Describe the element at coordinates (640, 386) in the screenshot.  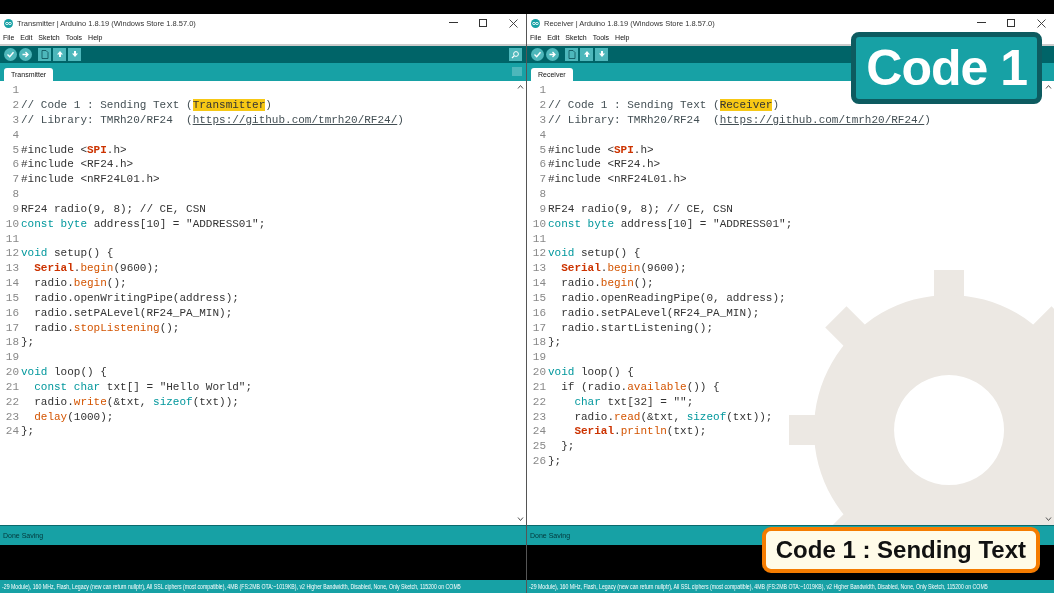
I see `code-line: if (radio.available()) {` at that location.